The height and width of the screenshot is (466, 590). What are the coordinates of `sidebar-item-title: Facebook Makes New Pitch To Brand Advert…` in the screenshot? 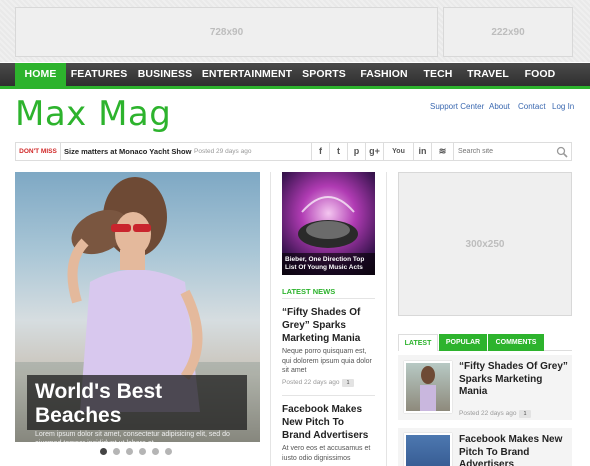 It's located at (514, 450).